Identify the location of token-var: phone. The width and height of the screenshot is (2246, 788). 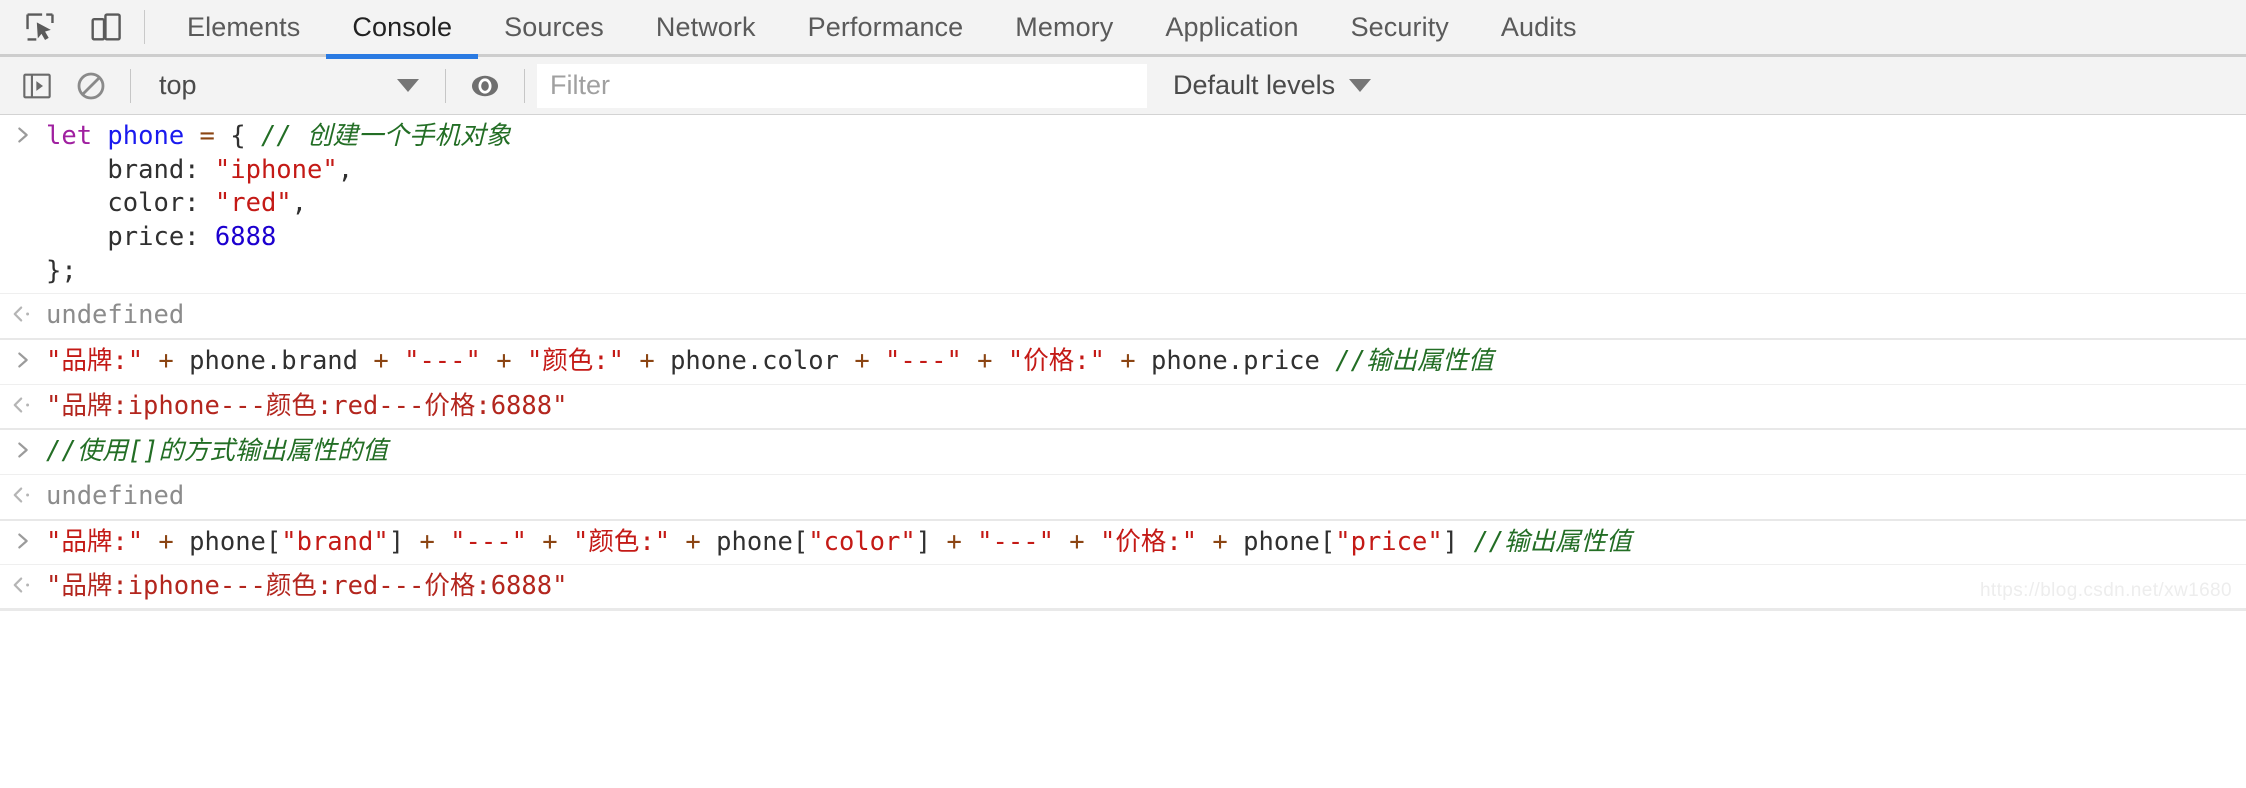
(146, 136).